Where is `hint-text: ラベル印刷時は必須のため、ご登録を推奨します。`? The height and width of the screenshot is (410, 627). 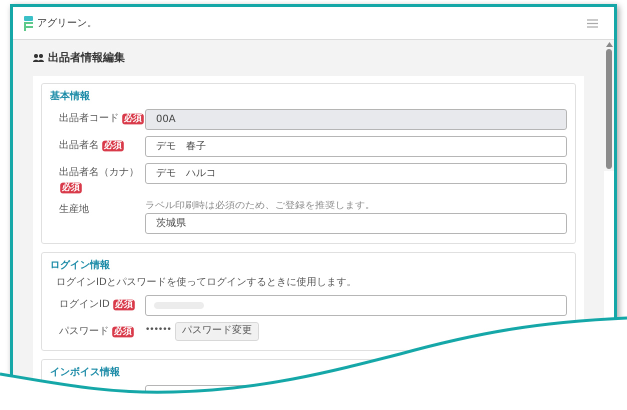
hint-text: ラベル印刷時は必須のため、ご登録を推奨します。 is located at coordinates (260, 205).